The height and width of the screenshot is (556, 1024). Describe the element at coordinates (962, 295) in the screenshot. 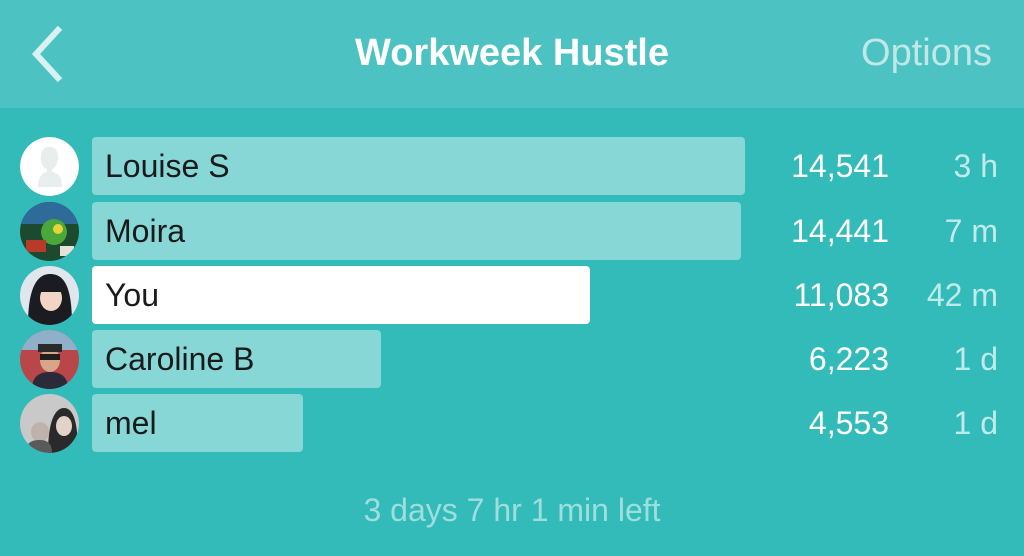

I see `last-updated: 42 m` at that location.